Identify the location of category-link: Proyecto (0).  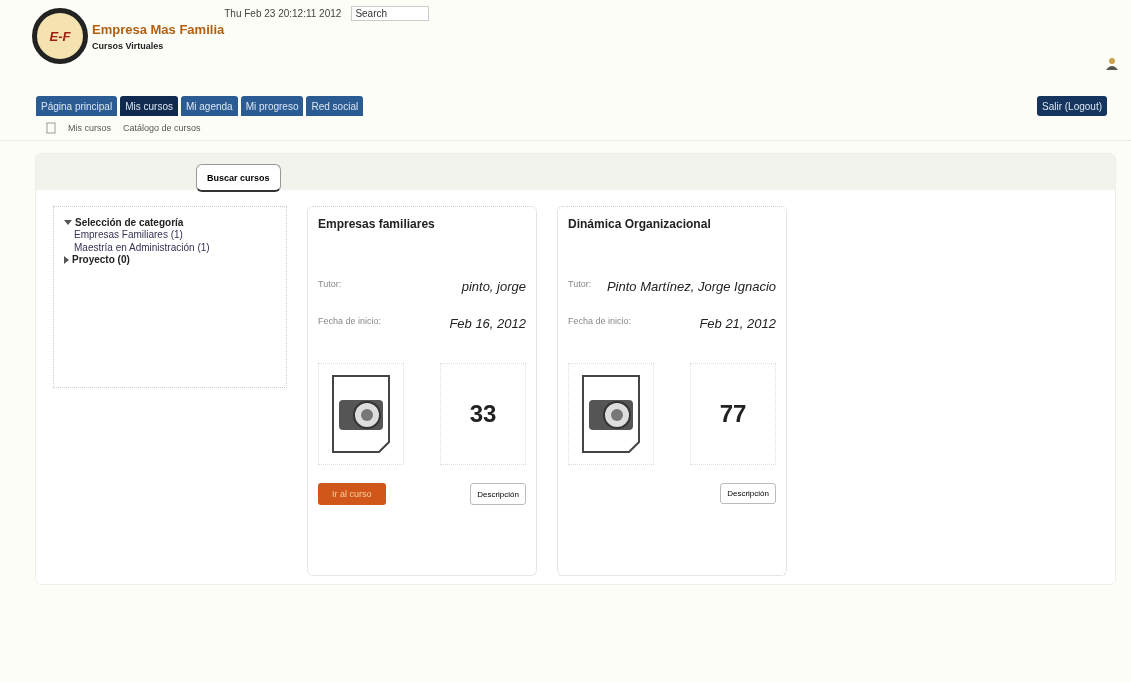
(101, 259).